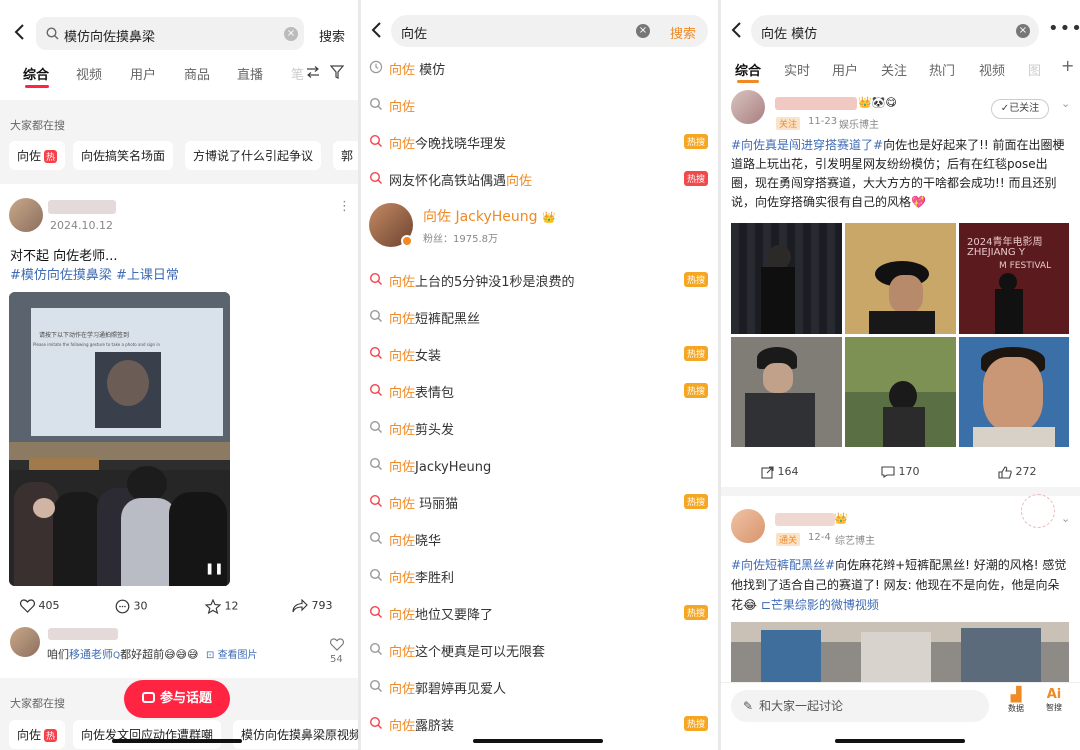  Describe the element at coordinates (1054, 700) in the screenshot. I see `ai-search-button: Ai 智搜` at that location.